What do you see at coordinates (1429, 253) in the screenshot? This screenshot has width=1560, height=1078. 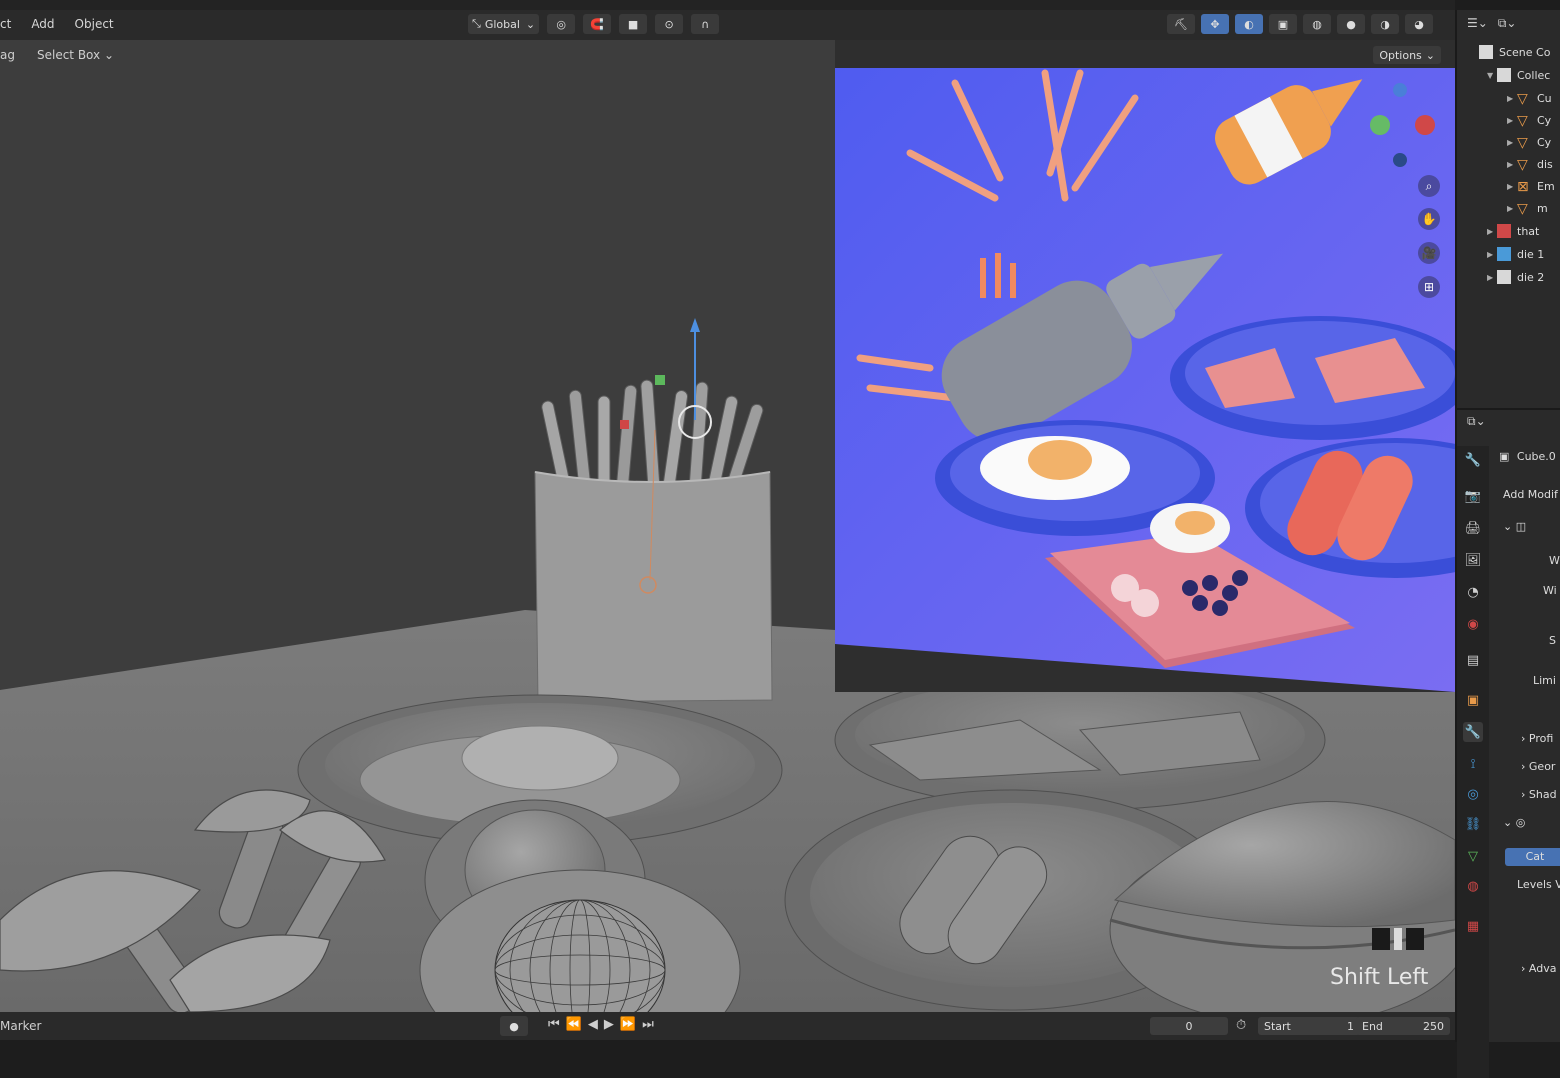 I see `camera-view-icon: 🎥` at bounding box center [1429, 253].